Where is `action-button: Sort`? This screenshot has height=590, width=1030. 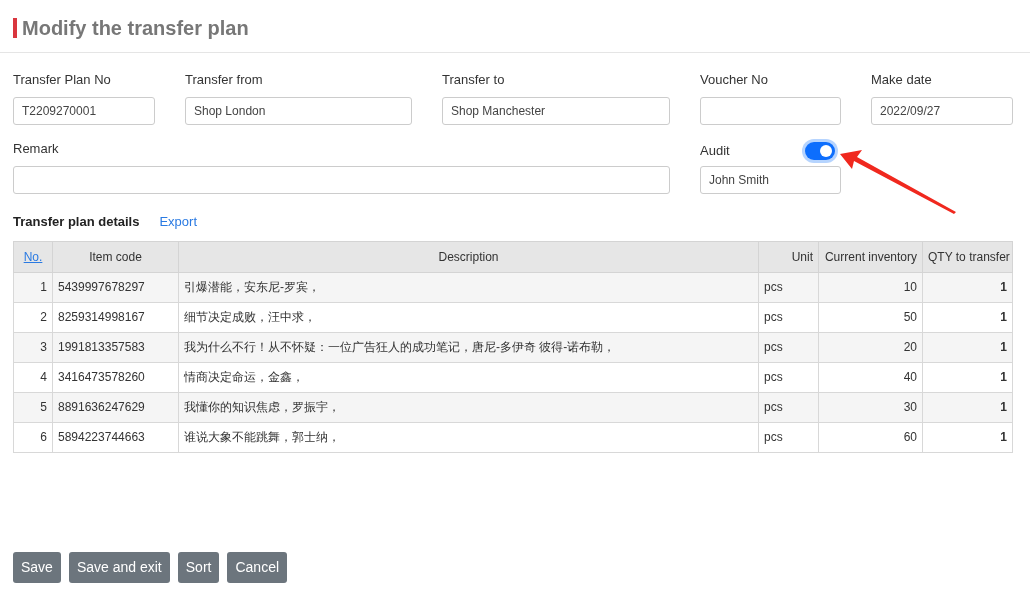 action-button: Sort is located at coordinates (198, 567).